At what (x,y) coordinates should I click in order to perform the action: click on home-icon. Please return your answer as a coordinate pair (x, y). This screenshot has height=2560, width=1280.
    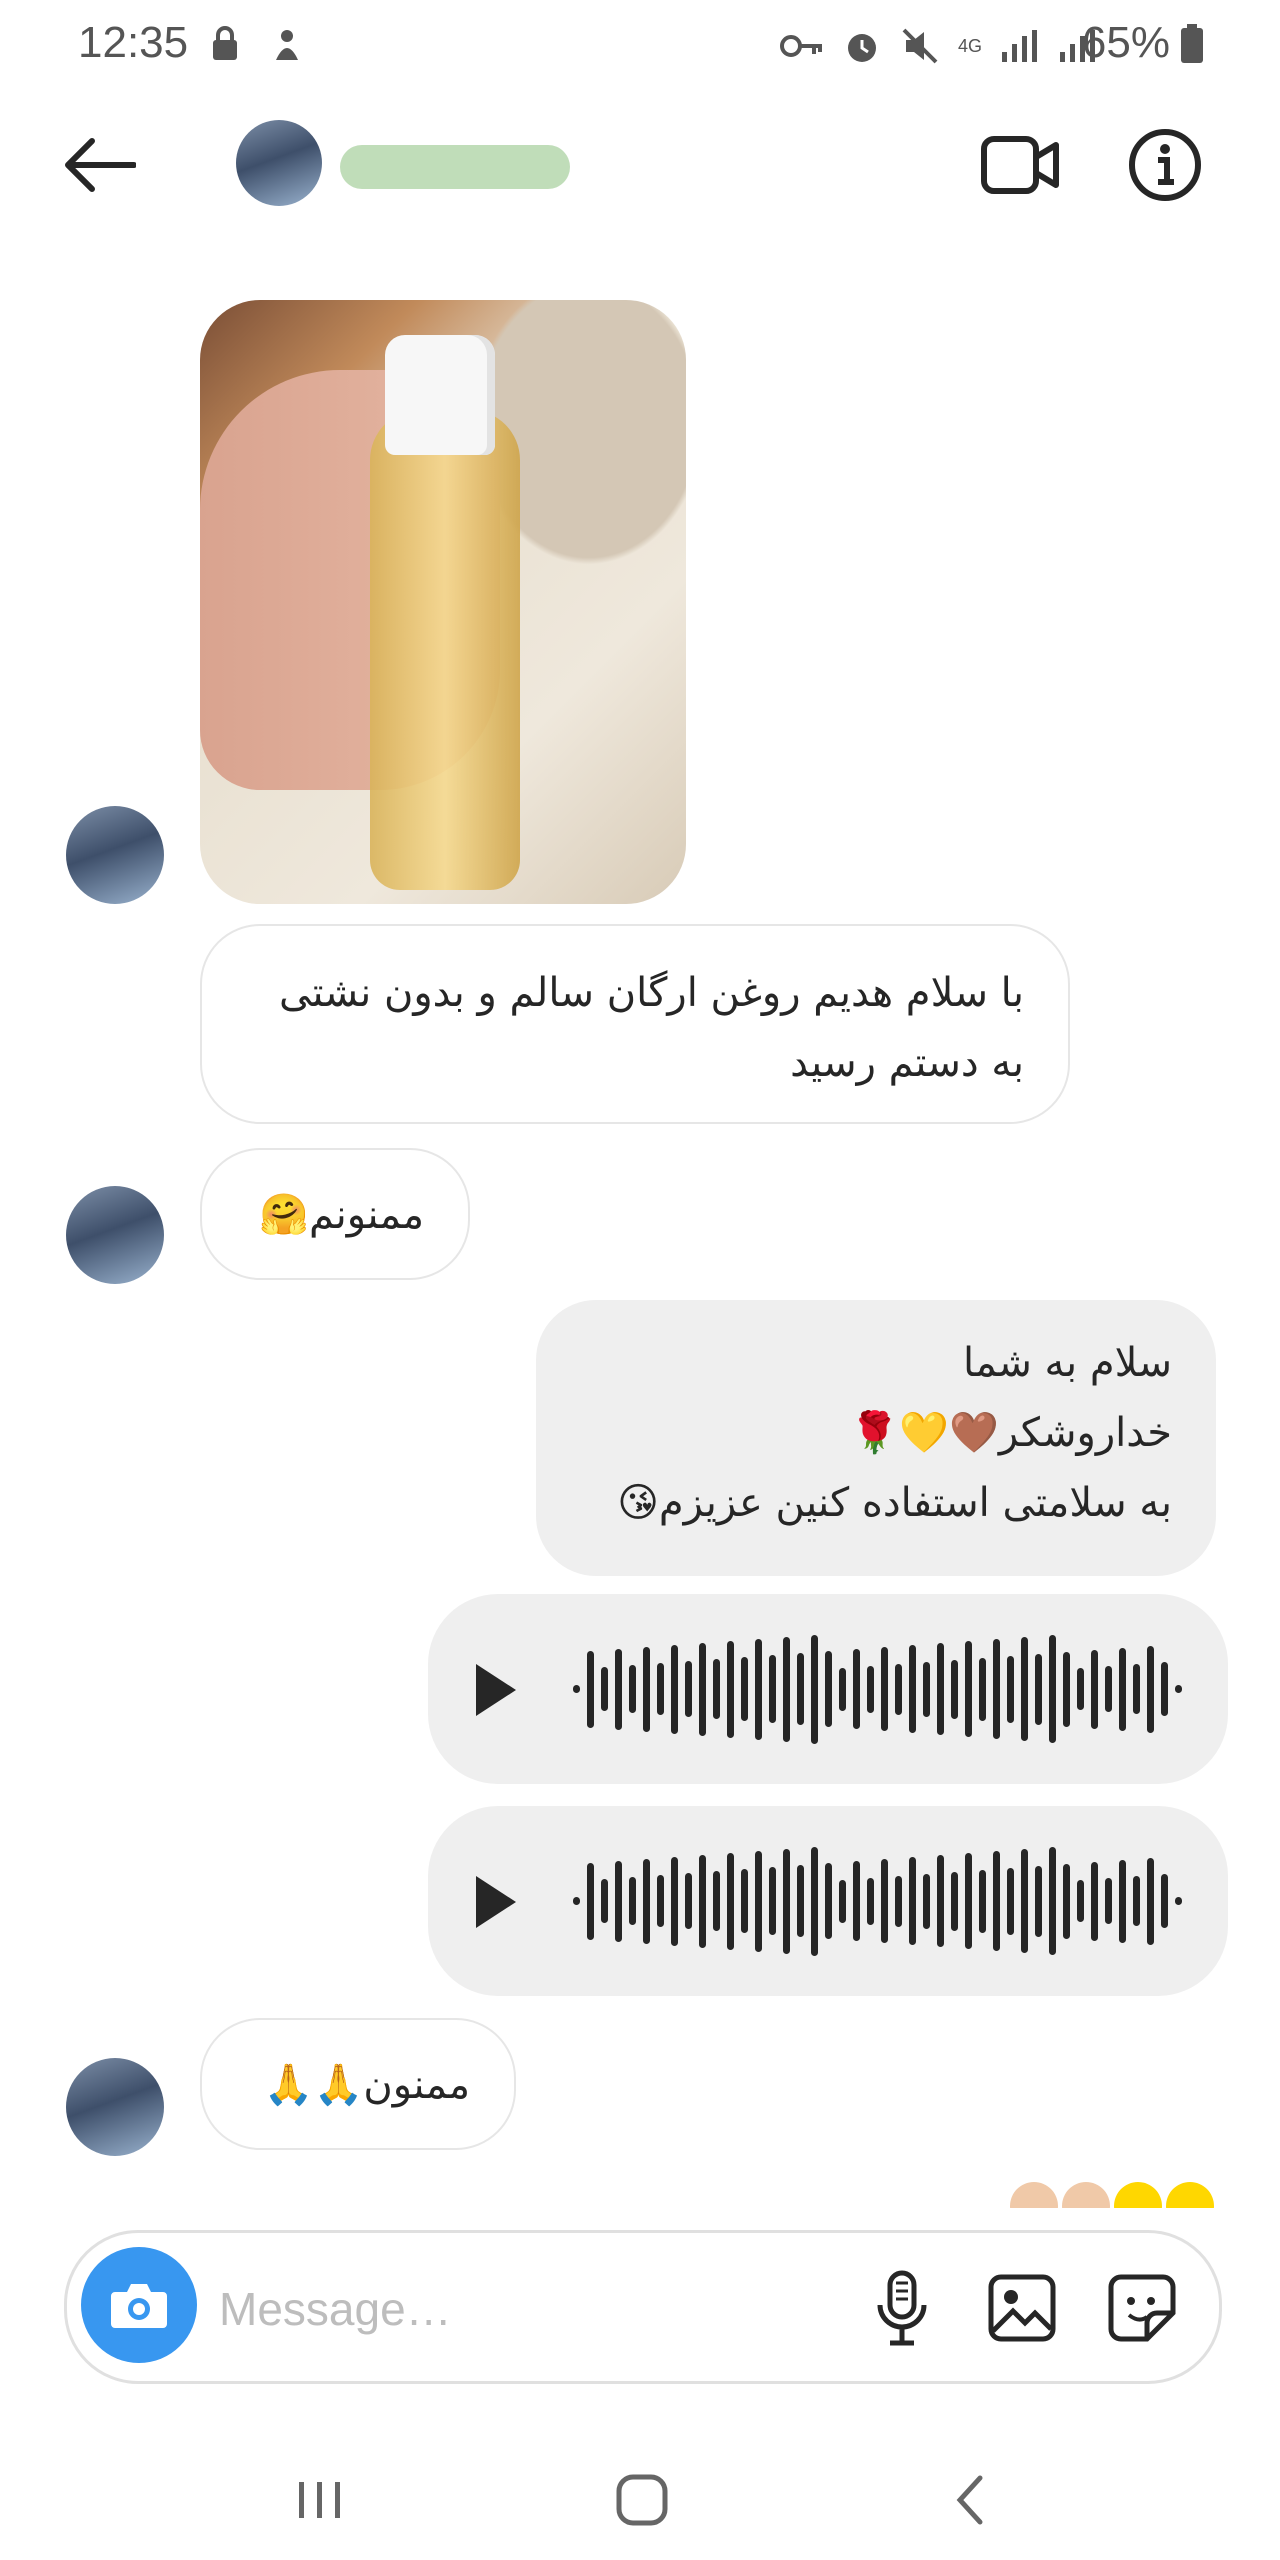
    Looking at the image, I should click on (642, 2500).